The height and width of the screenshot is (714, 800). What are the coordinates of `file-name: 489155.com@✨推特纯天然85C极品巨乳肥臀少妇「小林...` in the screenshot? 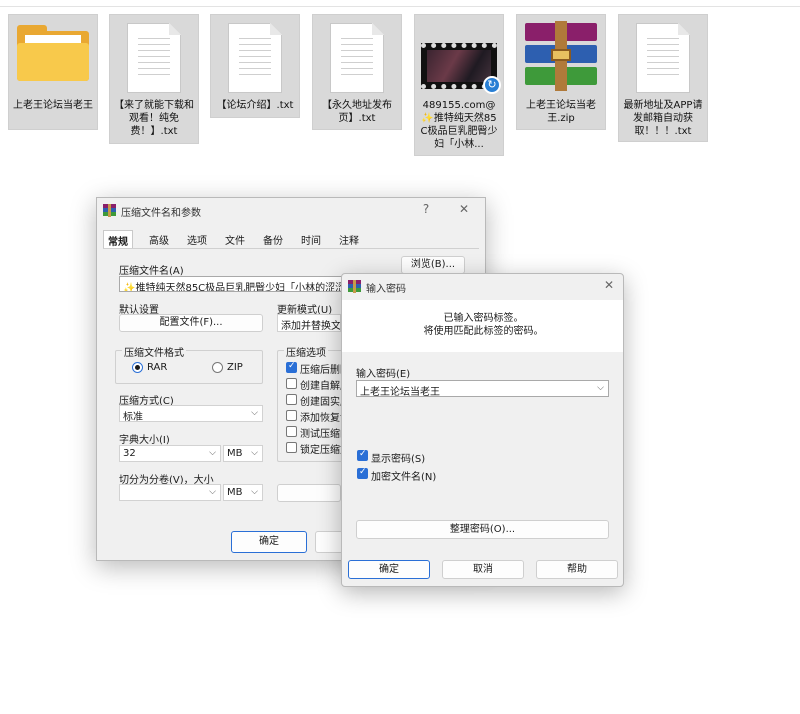 It's located at (459, 125).